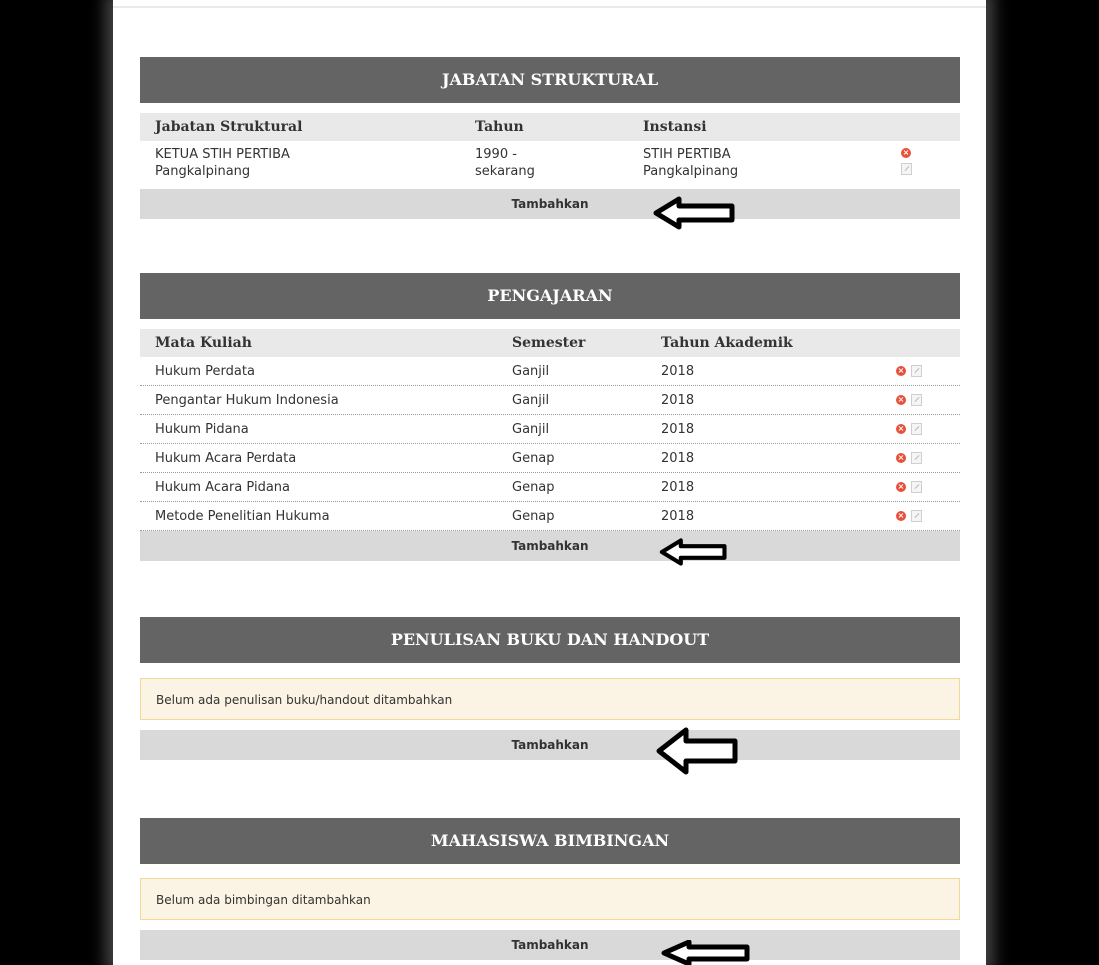 Image resolution: width=1099 pixels, height=965 pixels. Describe the element at coordinates (550, 841) in the screenshot. I see `section-title: MAHASISWA BIMBINGAN` at that location.